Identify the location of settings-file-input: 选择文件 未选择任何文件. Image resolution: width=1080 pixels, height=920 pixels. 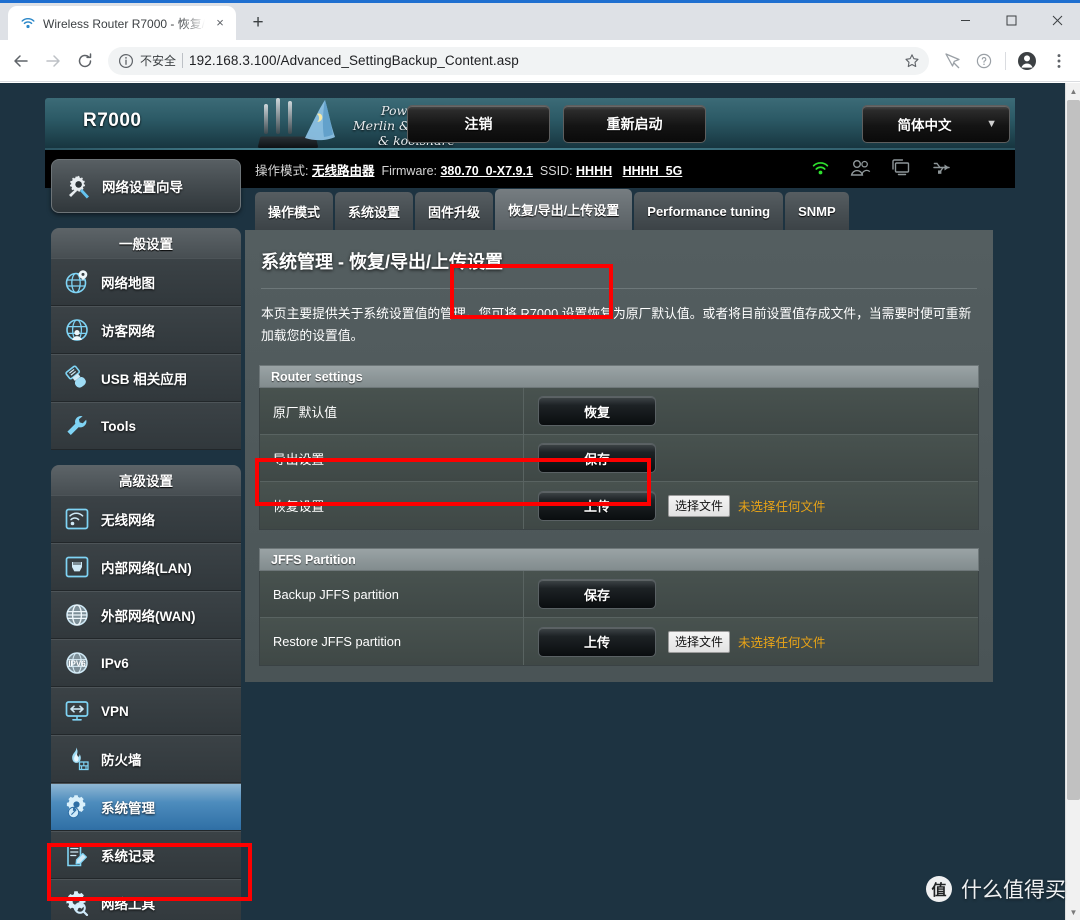
(747, 505).